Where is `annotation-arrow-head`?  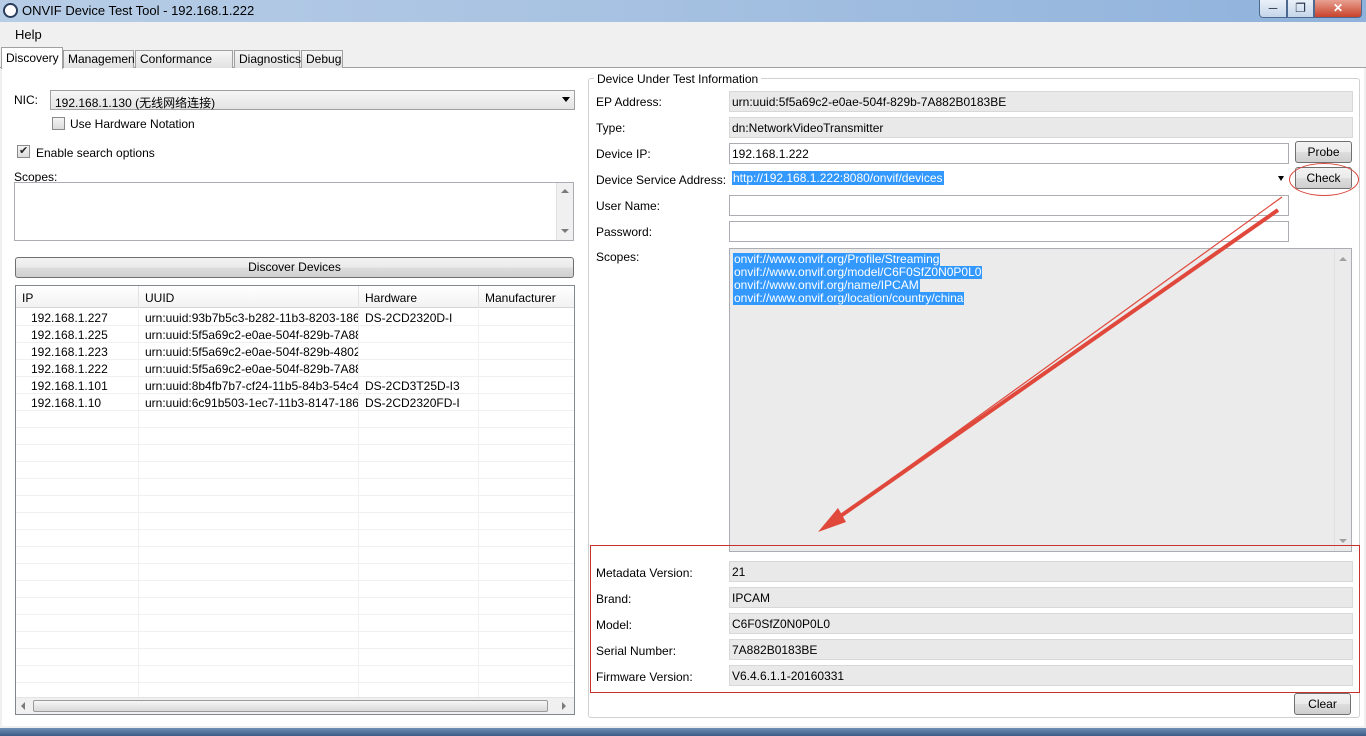
annotation-arrow-head is located at coordinates (832, 520).